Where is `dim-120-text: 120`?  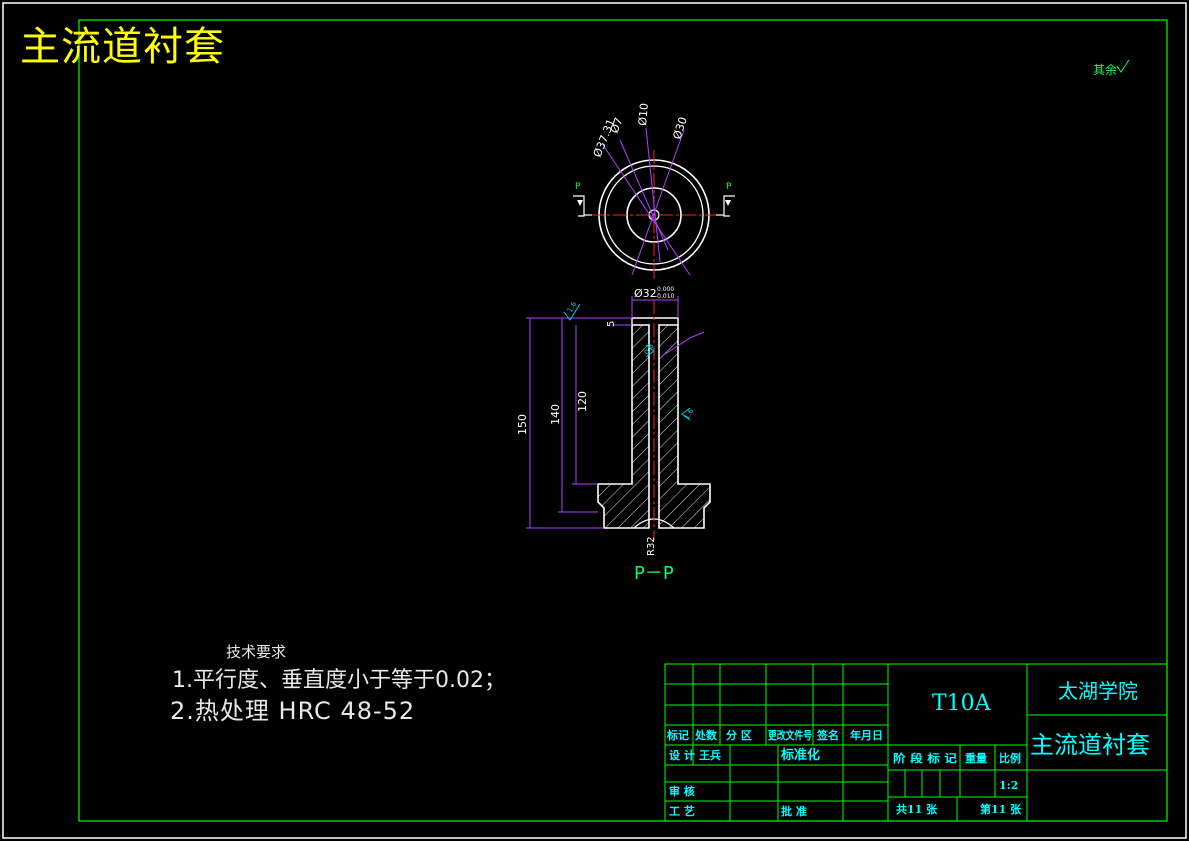
dim-120-text: 120 is located at coordinates (582, 401).